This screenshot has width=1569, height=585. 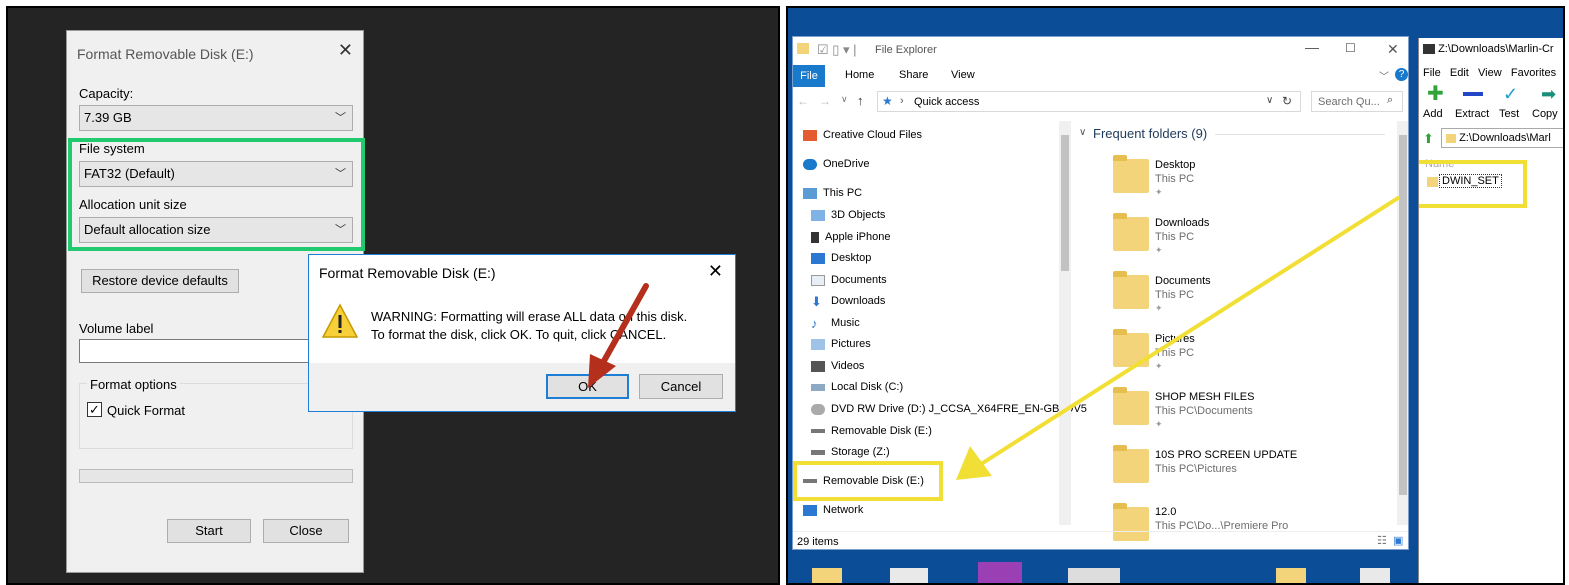 I want to click on folder-12-name: 12.0, so click(x=1165, y=512).